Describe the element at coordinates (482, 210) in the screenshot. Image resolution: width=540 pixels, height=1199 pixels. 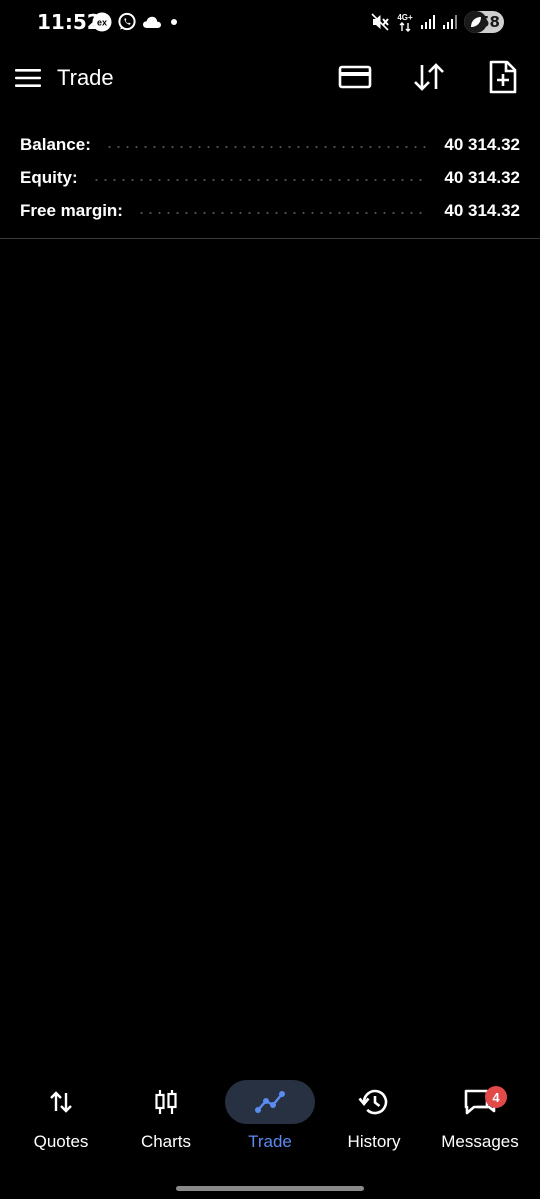
I see `free-margin-value: 40 314.32` at that location.